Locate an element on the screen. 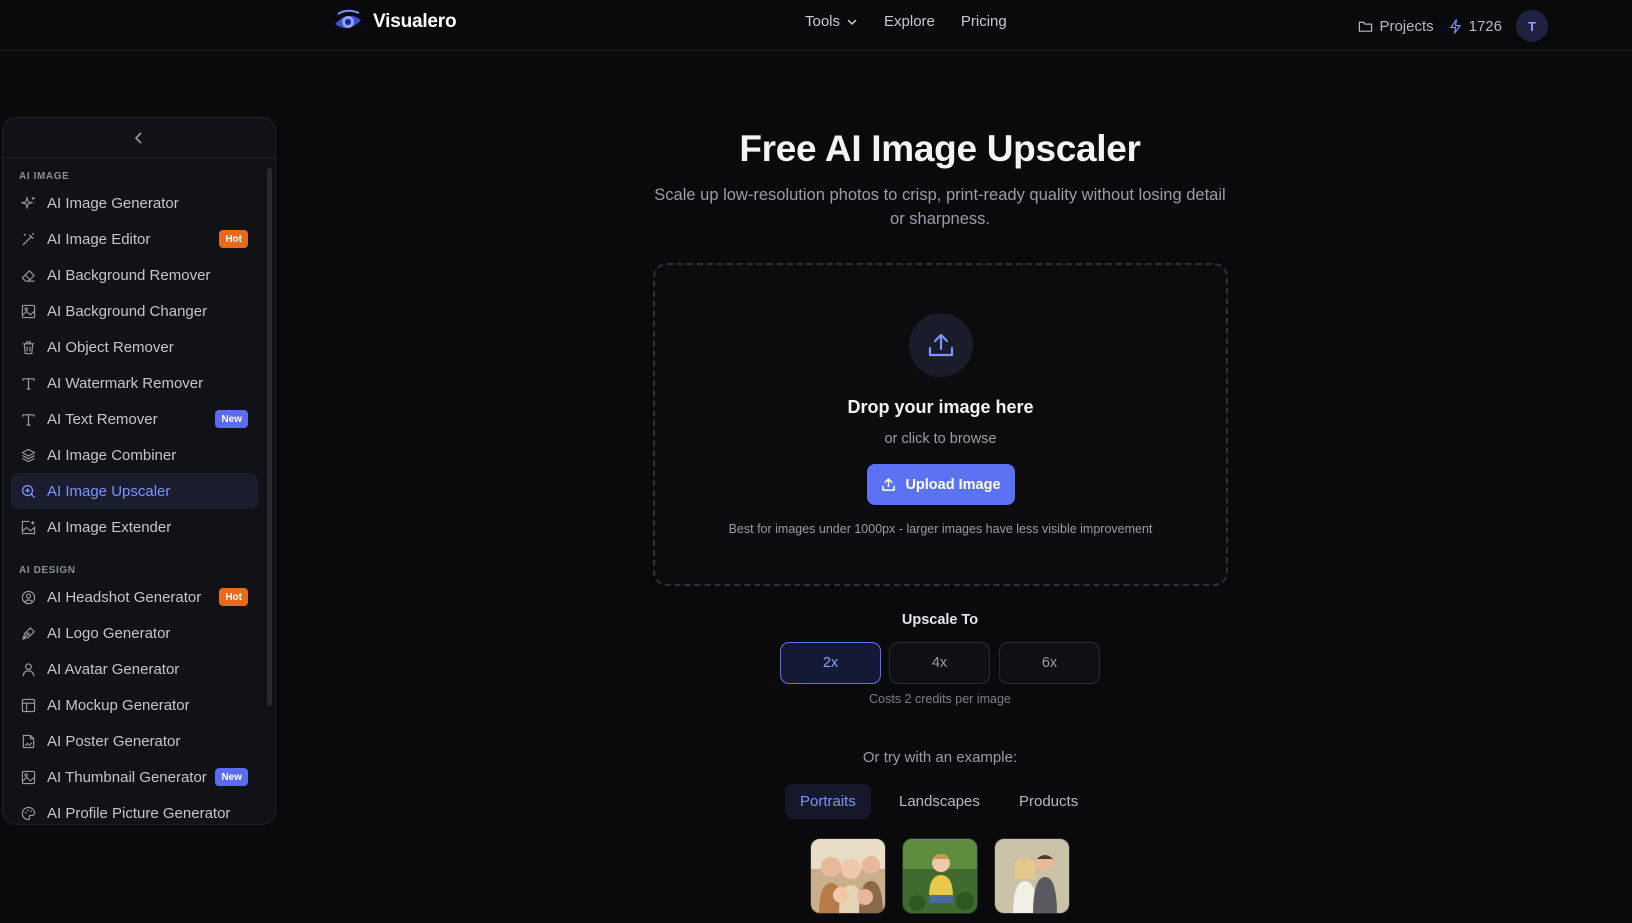 The height and width of the screenshot is (923, 1632). main-nav: Tools Explore Pricing is located at coordinates (906, 21).